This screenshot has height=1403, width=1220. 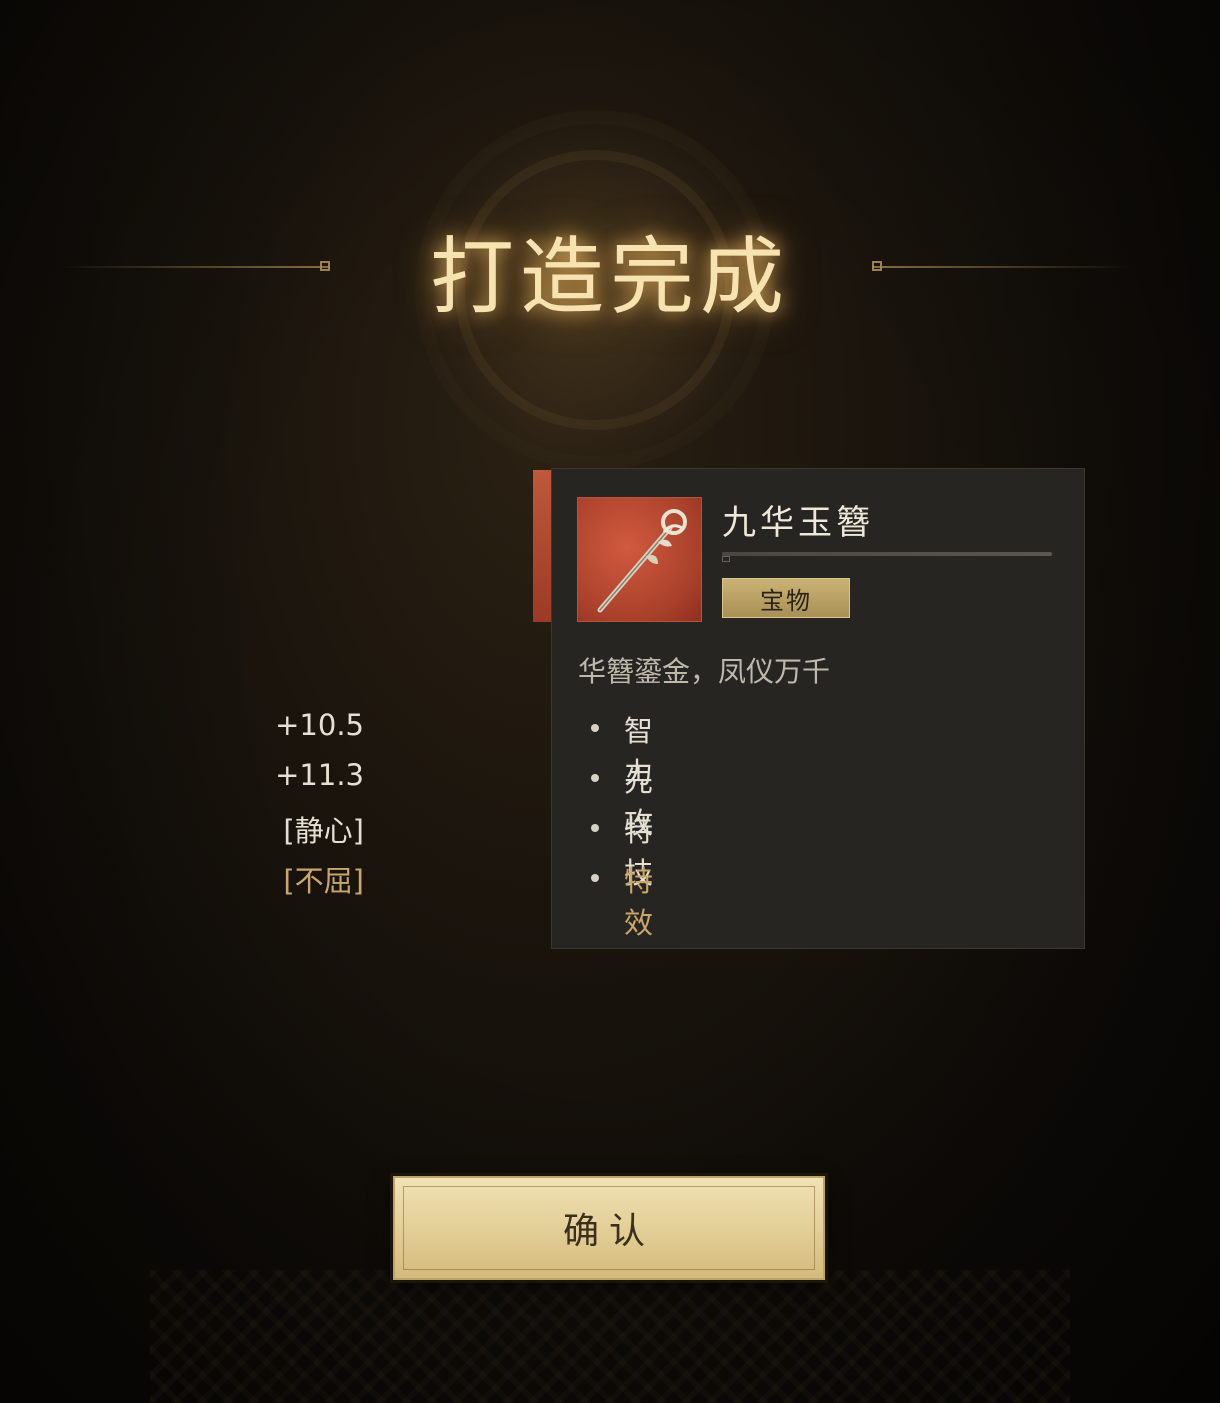 I want to click on confirm-button-border, so click(x=609, y=1228).